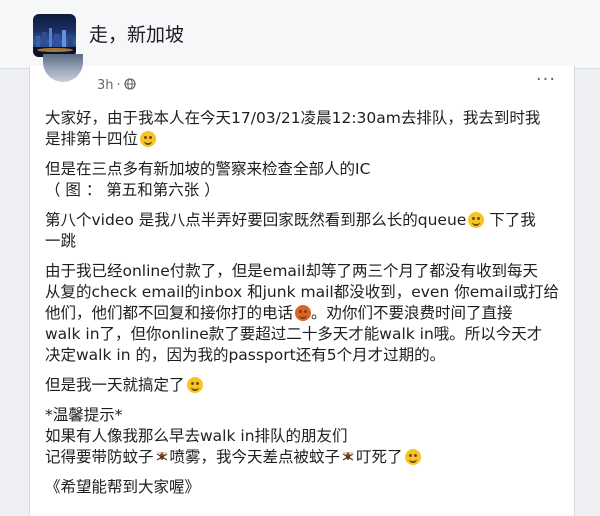 This screenshot has width=600, height=516. What do you see at coordinates (379, 457) in the screenshot?
I see `post-text: 叮死了` at bounding box center [379, 457].